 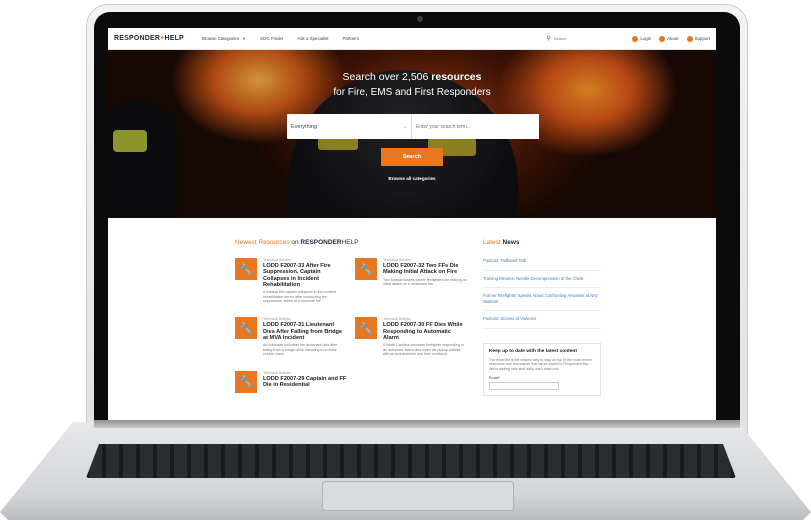 I want to click on header-search-input, so click(x=583, y=38).